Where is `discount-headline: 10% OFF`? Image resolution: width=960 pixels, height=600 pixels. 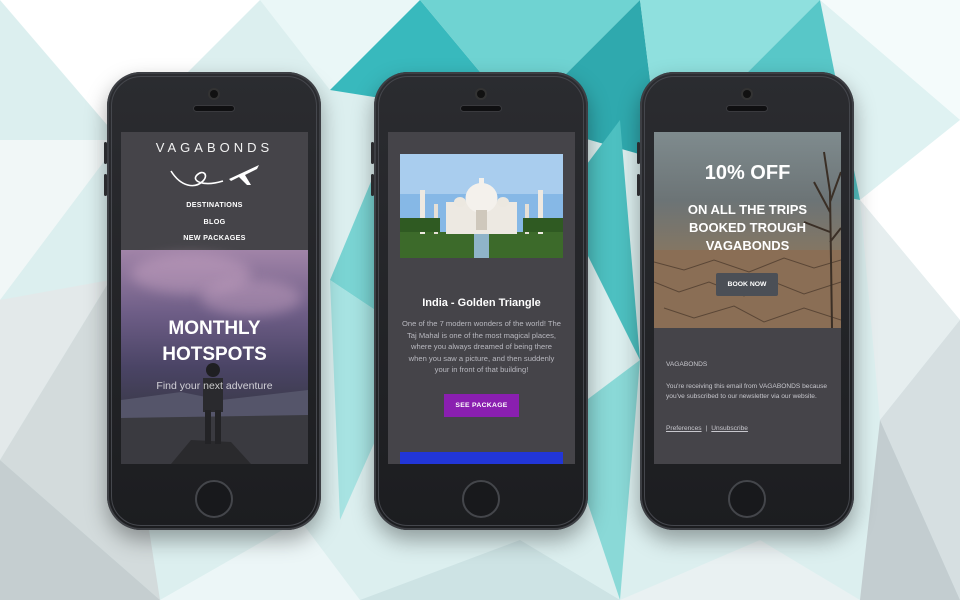 discount-headline: 10% OFF is located at coordinates (747, 173).